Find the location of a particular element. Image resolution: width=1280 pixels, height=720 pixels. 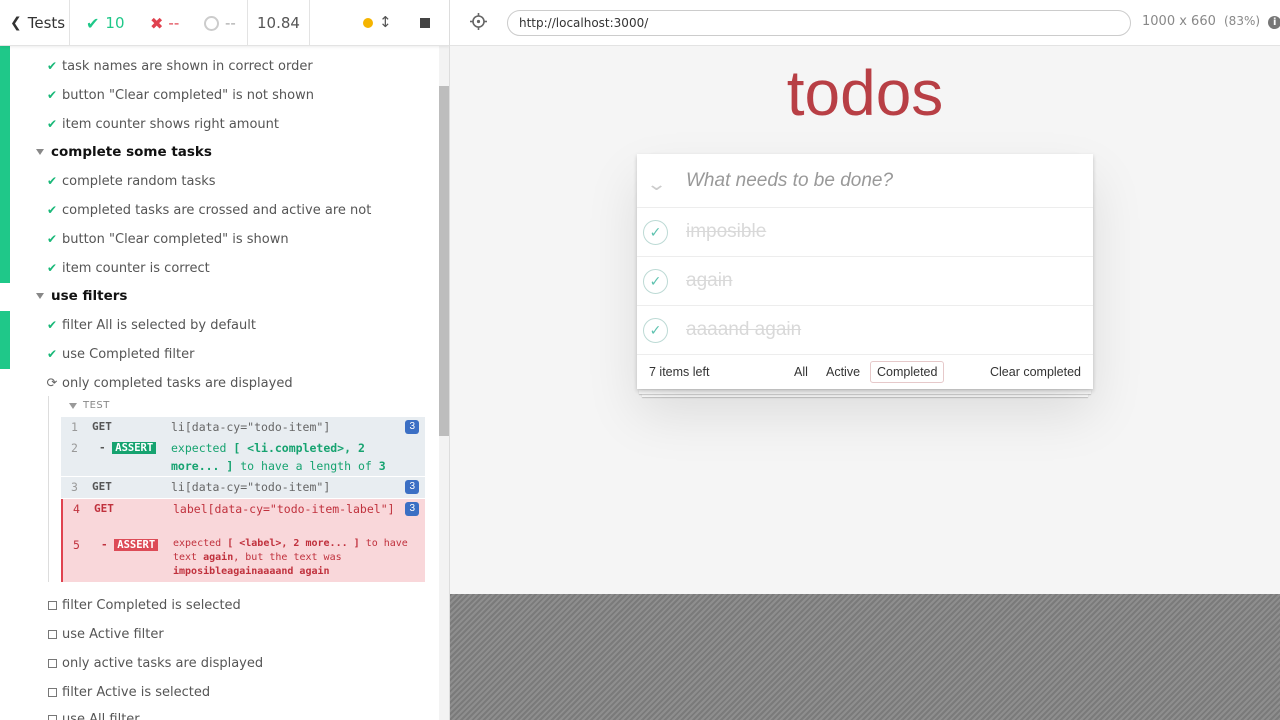

test-label: filter All is selected by default is located at coordinates (159, 325).